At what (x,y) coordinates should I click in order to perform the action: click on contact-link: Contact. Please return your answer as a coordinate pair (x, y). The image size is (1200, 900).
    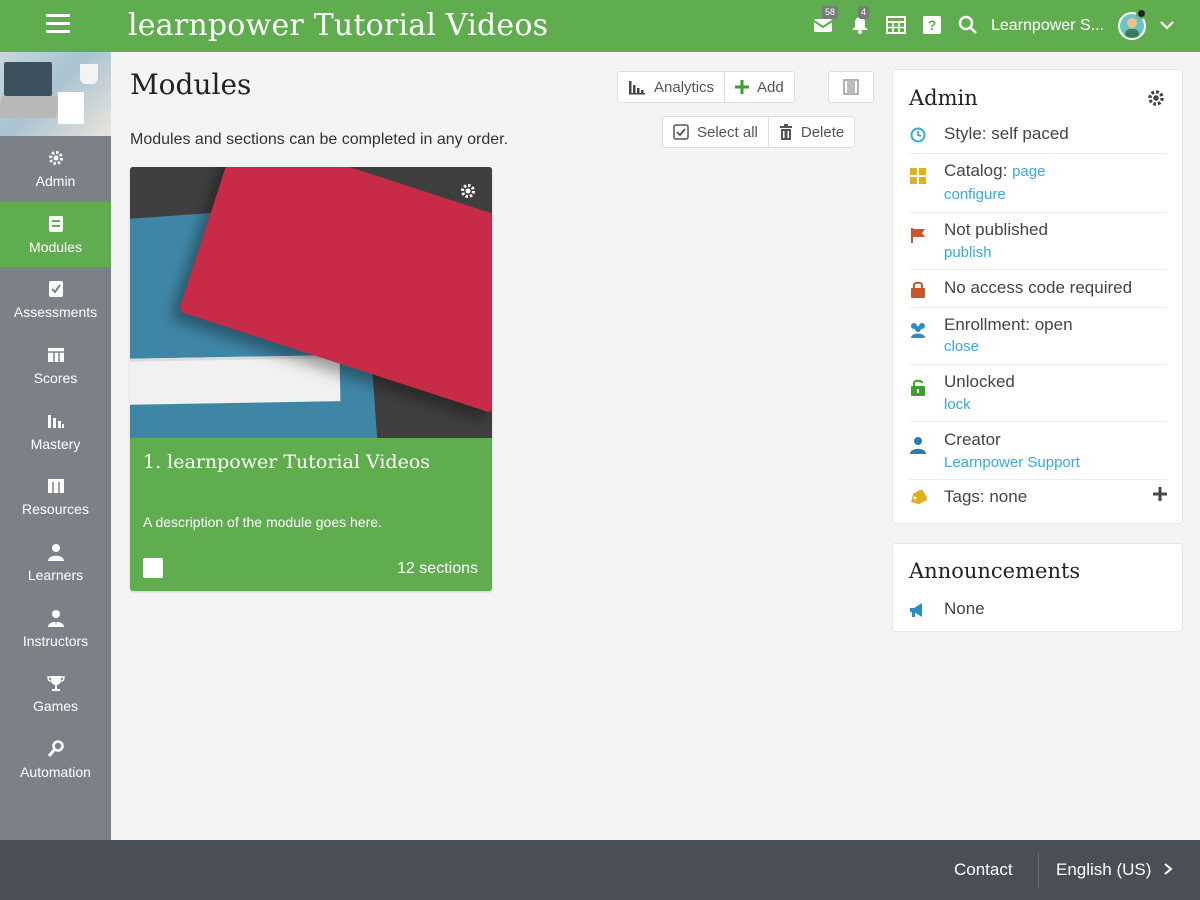
    Looking at the image, I should click on (983, 870).